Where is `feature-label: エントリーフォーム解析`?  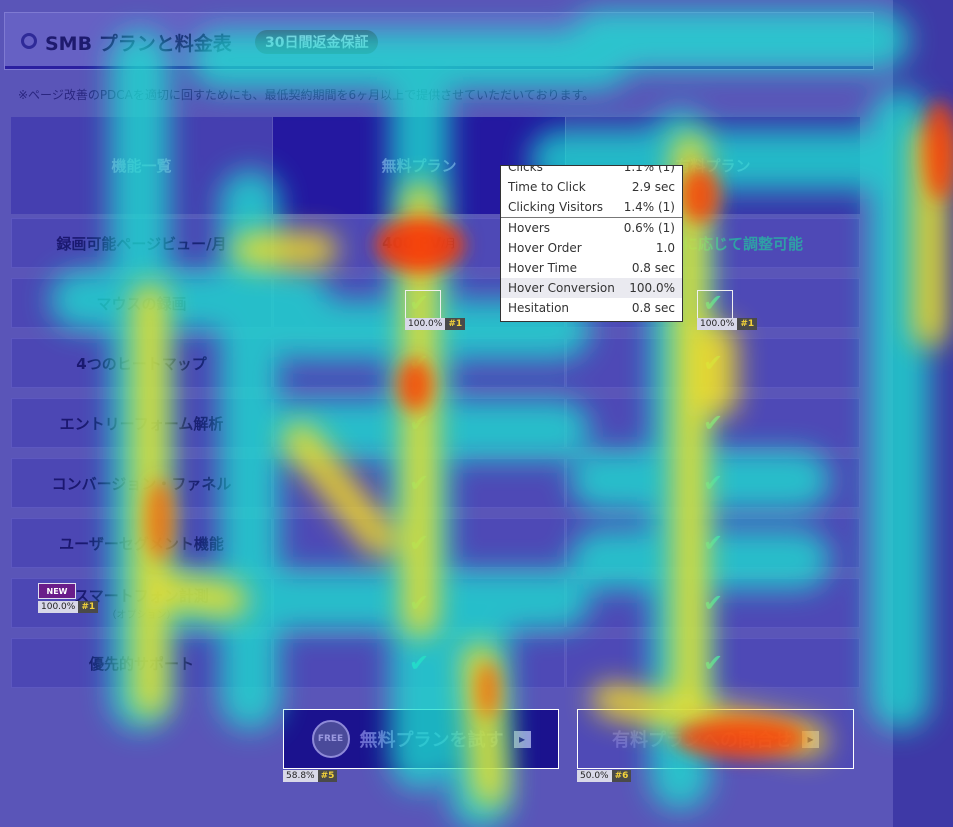 feature-label: エントリーフォーム解析 is located at coordinates (141, 423).